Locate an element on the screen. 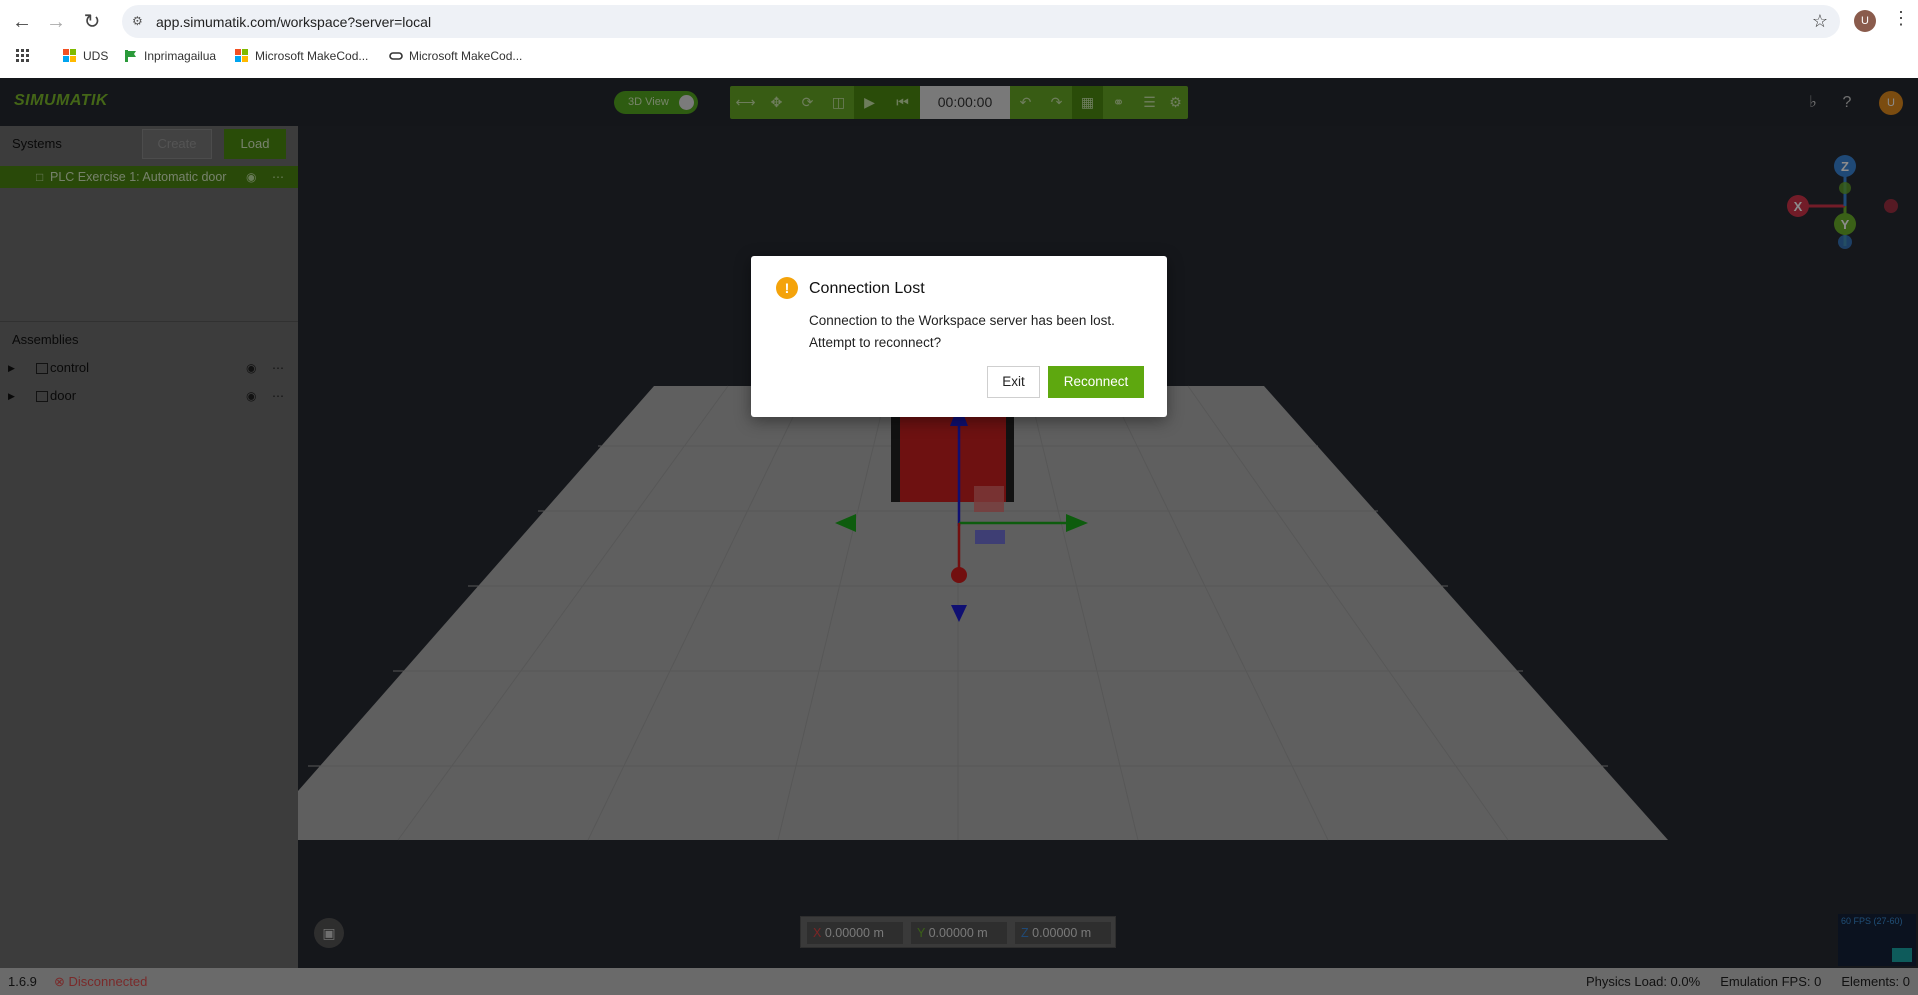 The width and height of the screenshot is (1918, 995). bookmark-label: Inprimagailua is located at coordinates (180, 56).